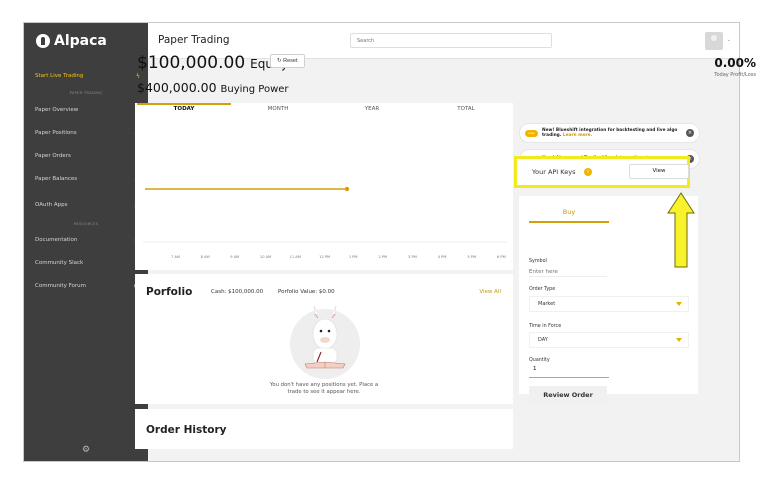 The width and height of the screenshot is (770, 479). What do you see at coordinates (577, 135) in the screenshot?
I see `learn-more-link: Learn more.` at bounding box center [577, 135].